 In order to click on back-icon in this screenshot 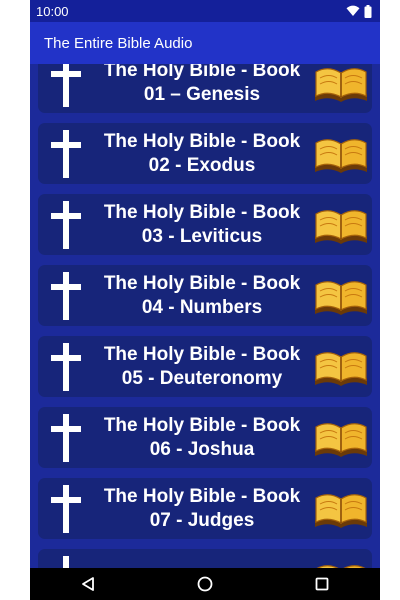, I will do `click(88, 584)`.